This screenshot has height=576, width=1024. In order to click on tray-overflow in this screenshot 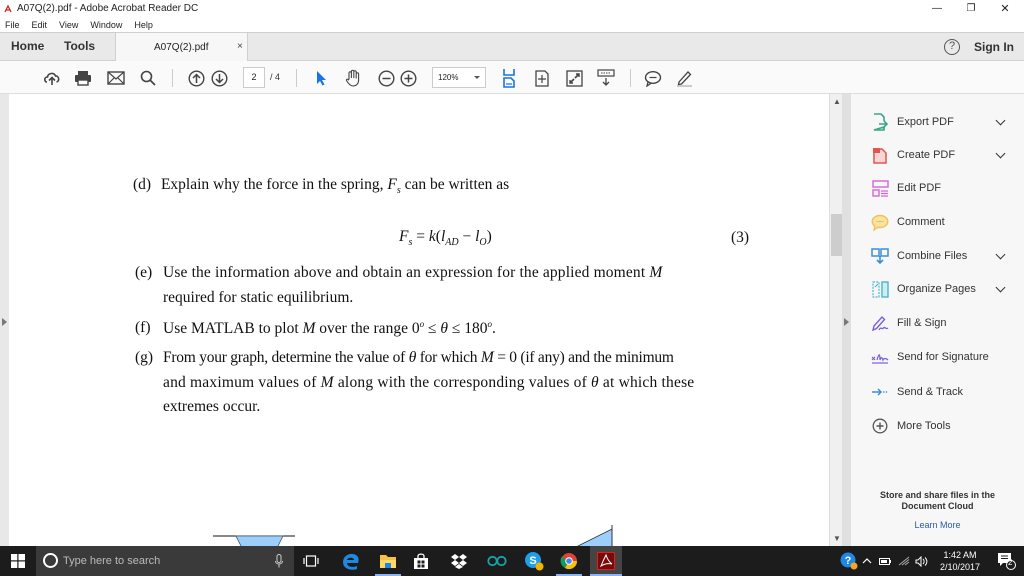, I will do `click(867, 561)`.